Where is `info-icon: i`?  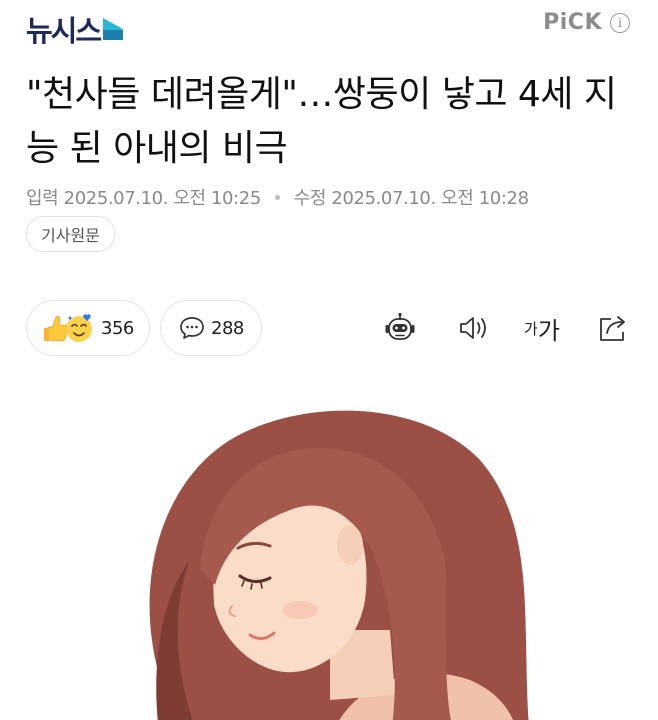
info-icon: i is located at coordinates (620, 22).